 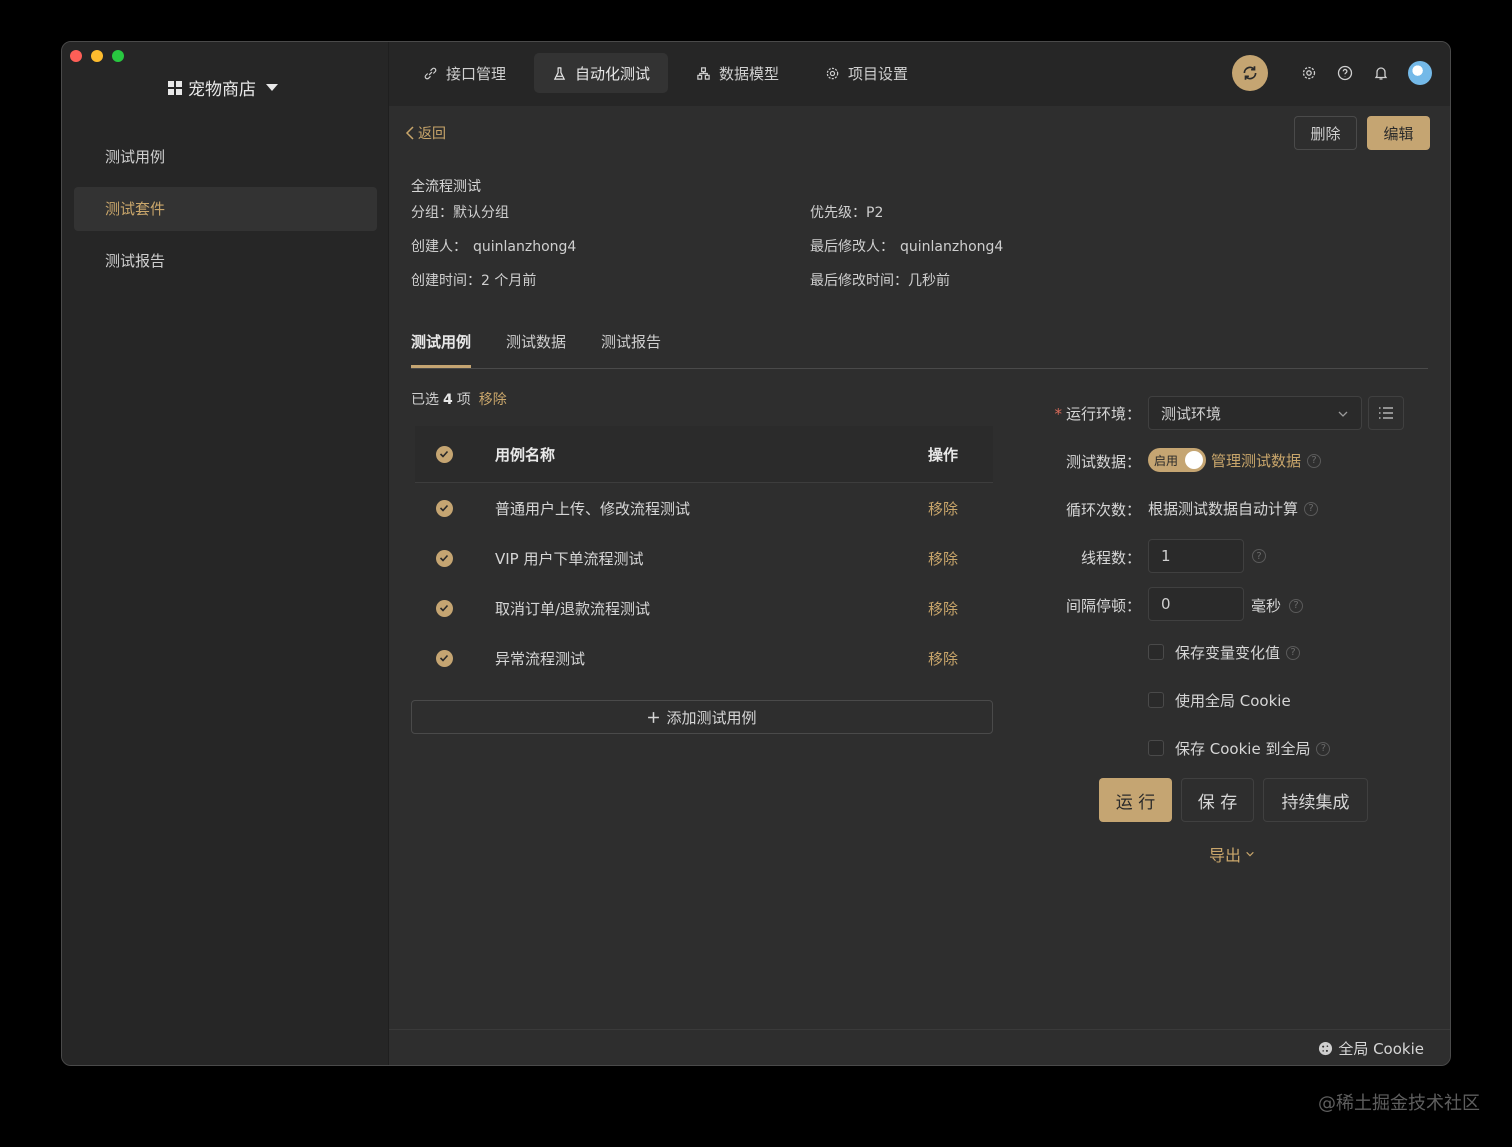 What do you see at coordinates (569, 558) in the screenshot?
I see `case-name: VIP 用户下单流程测试` at bounding box center [569, 558].